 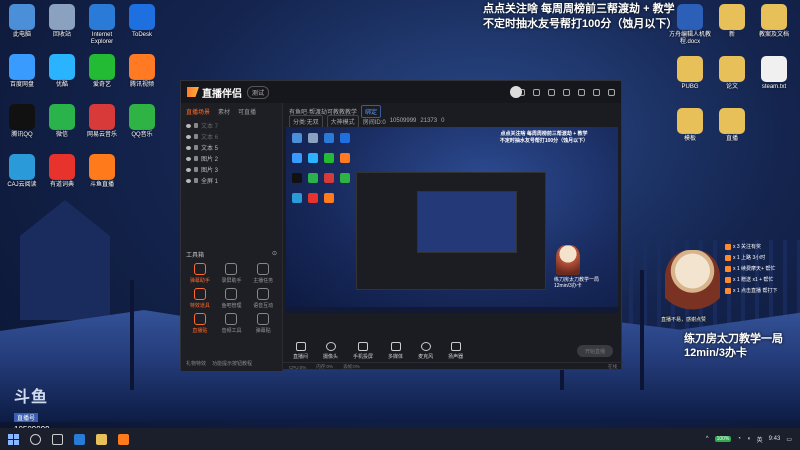 What do you see at coordinates (247, 111) in the screenshot?
I see `tab-live: 可直播` at bounding box center [247, 111].